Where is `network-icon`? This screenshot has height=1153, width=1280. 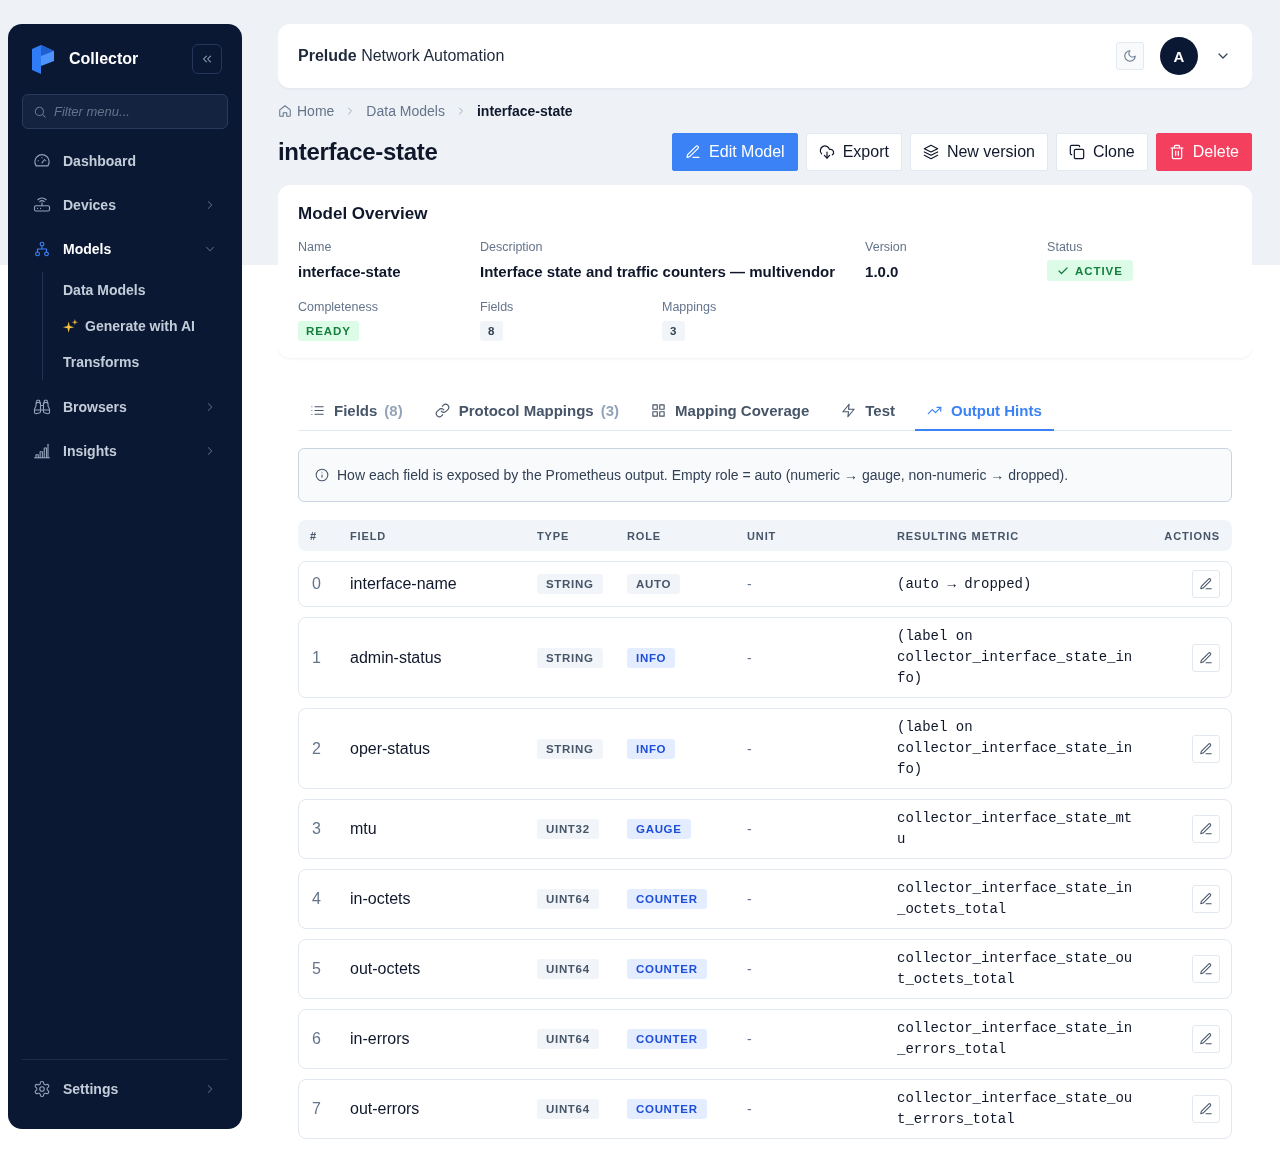
network-icon is located at coordinates (42, 249).